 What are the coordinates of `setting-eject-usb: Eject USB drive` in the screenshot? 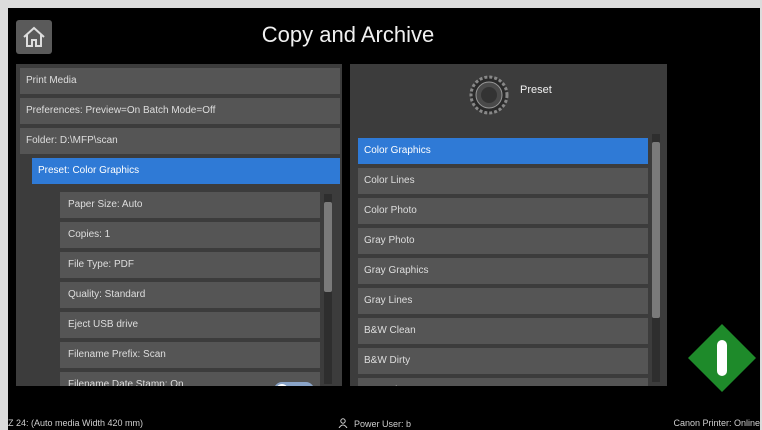 It's located at (190, 325).